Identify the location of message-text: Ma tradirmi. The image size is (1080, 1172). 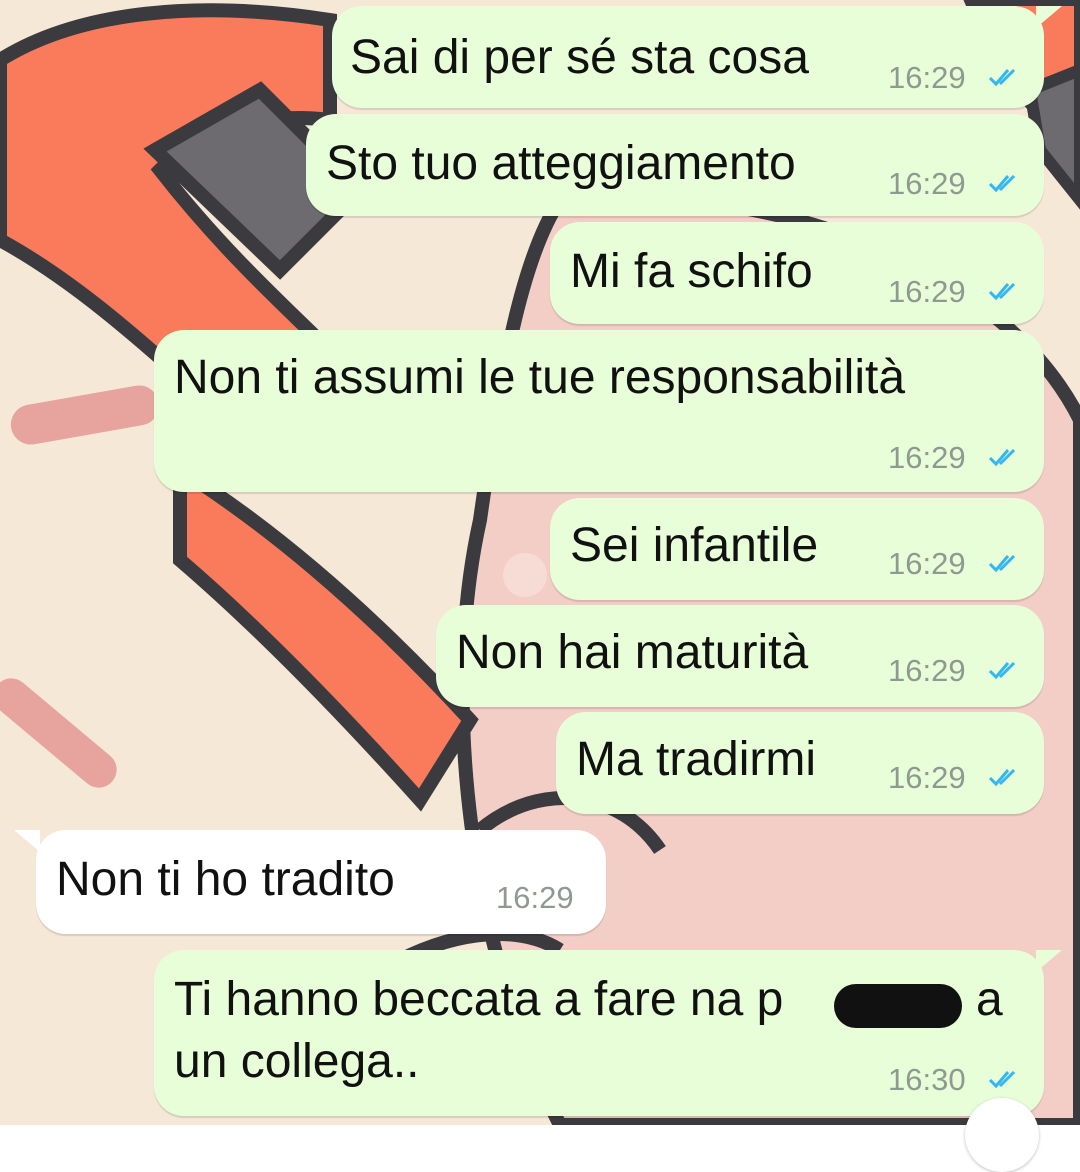
(696, 759).